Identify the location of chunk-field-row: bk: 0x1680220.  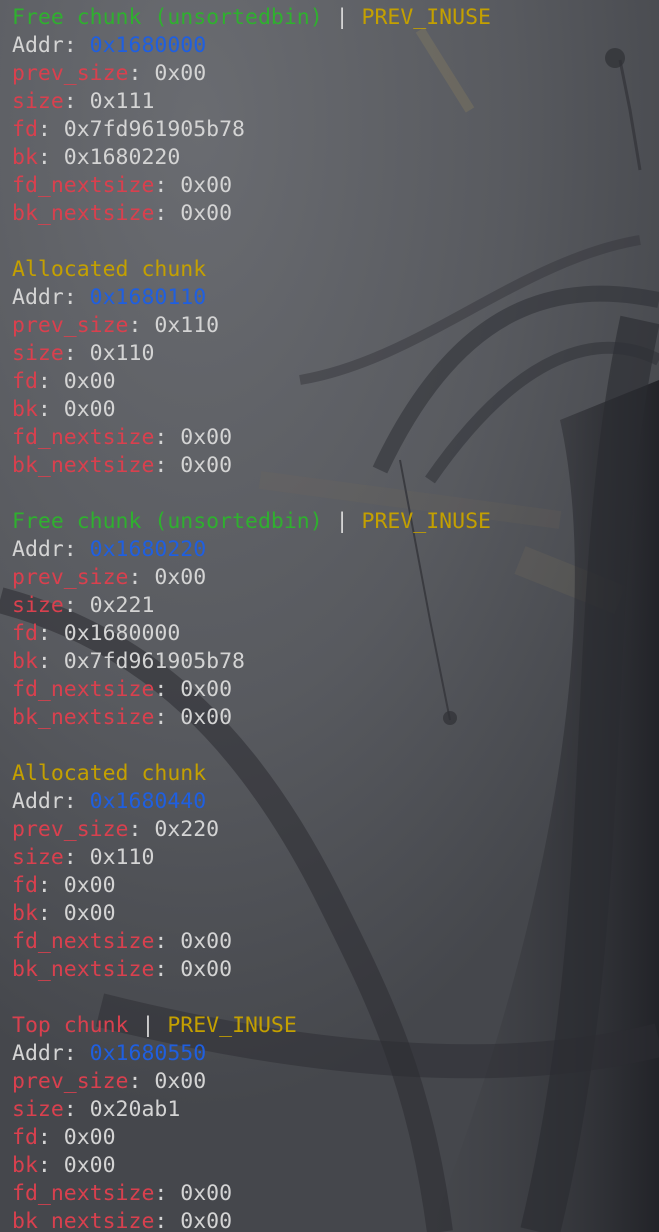
(251, 158).